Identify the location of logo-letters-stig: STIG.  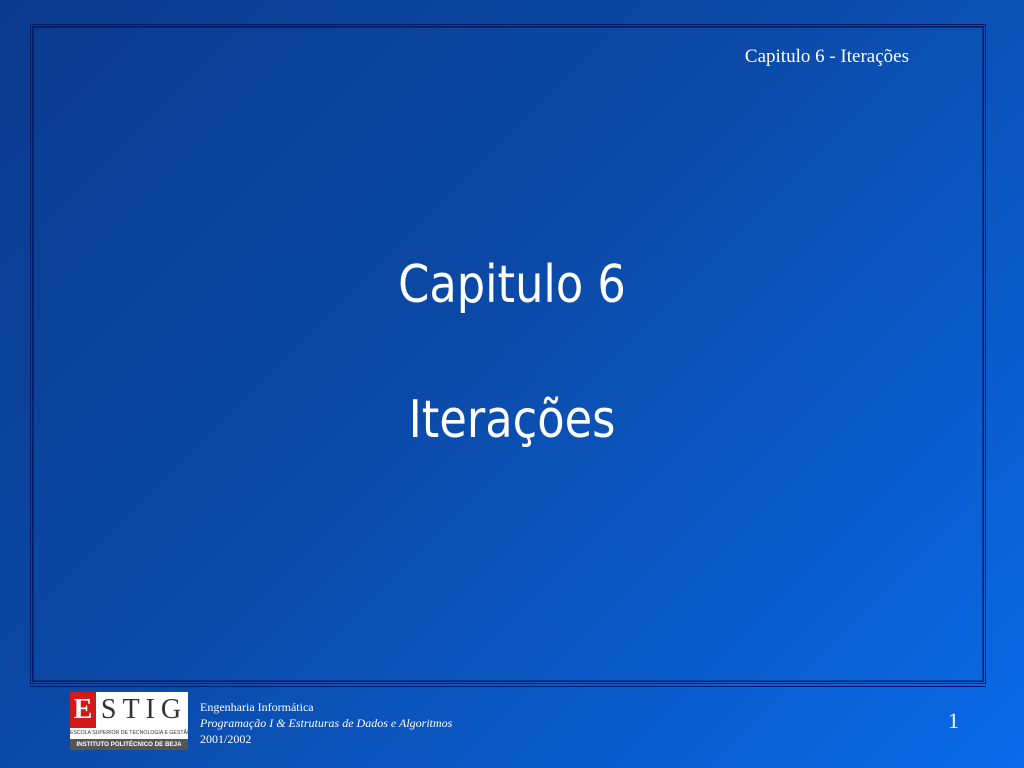
(142, 710).